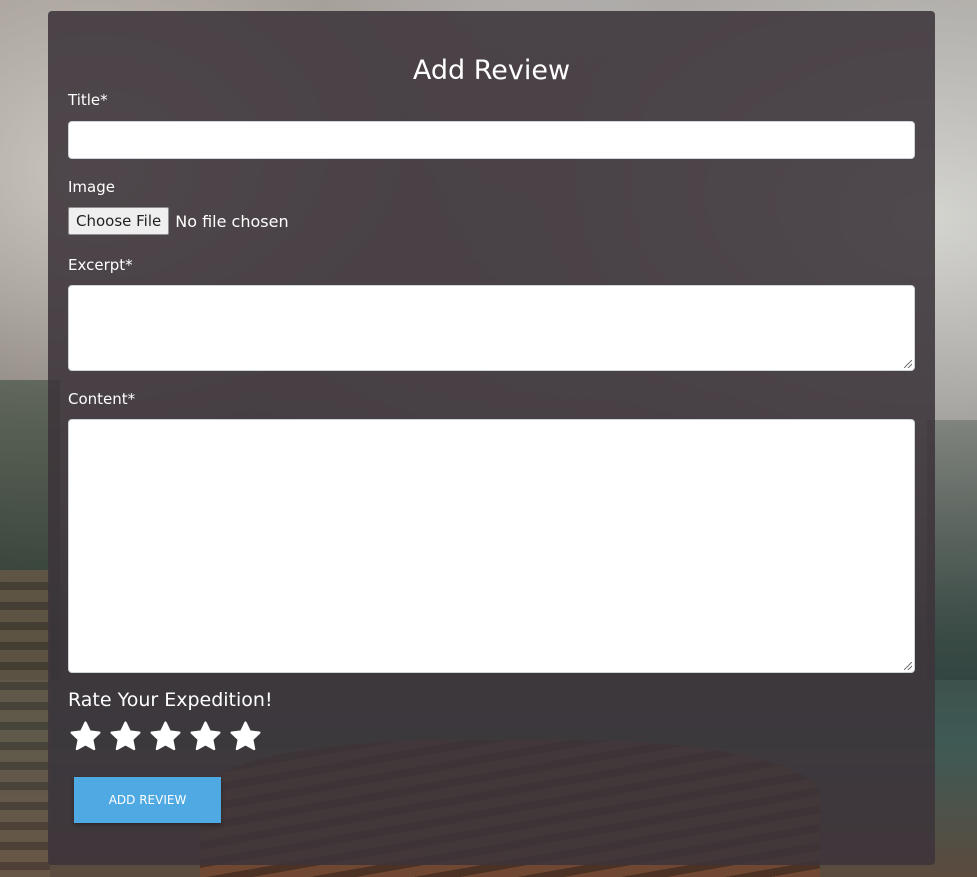 This screenshot has width=977, height=877. What do you see at coordinates (491, 328) in the screenshot?
I see `excerpt-textarea` at bounding box center [491, 328].